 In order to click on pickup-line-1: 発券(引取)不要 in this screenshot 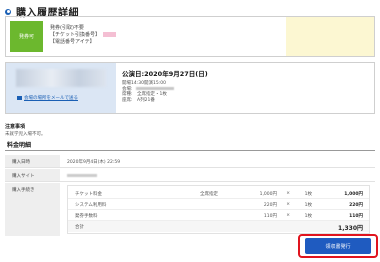, I will do `click(67, 28)`.